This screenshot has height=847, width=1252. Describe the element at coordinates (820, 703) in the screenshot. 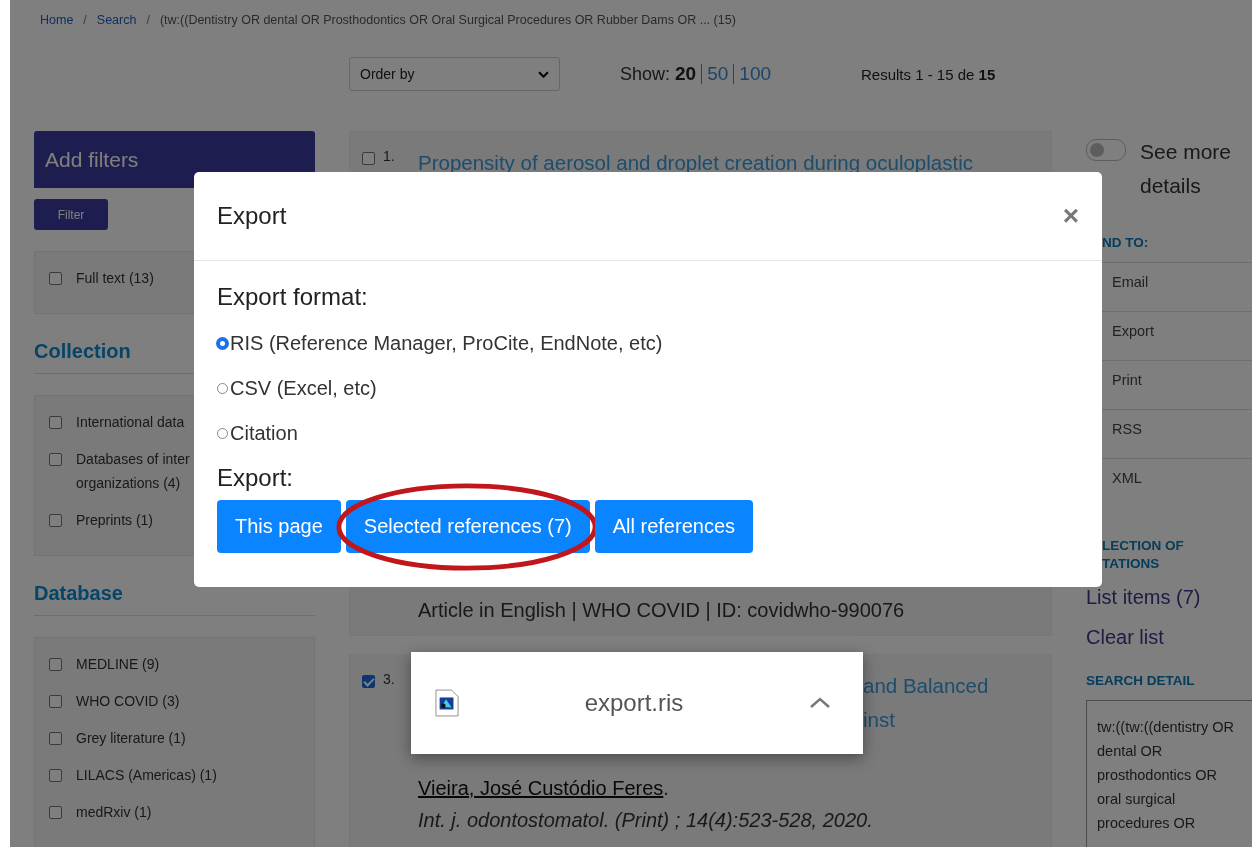

I see `caret-up-icon` at that location.